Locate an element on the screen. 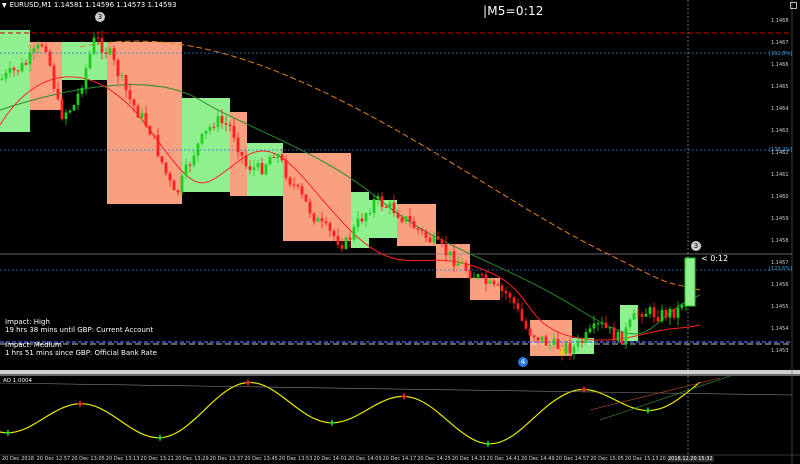  price-tick-label: 1.1453 is located at coordinates (780, 351).